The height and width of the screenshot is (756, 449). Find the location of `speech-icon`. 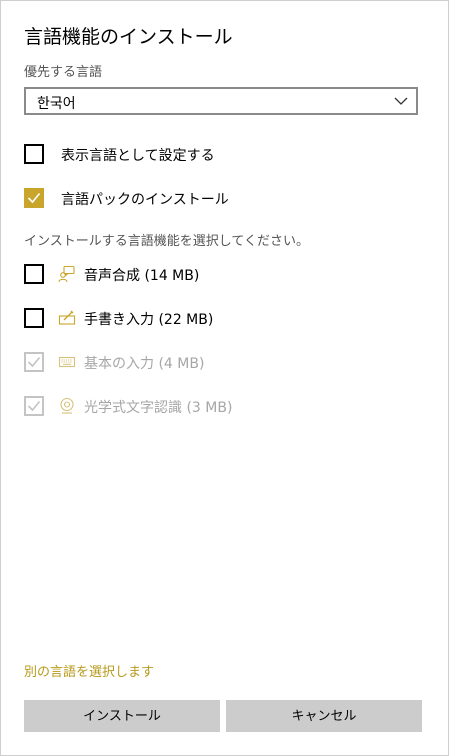

speech-icon is located at coordinates (66, 274).